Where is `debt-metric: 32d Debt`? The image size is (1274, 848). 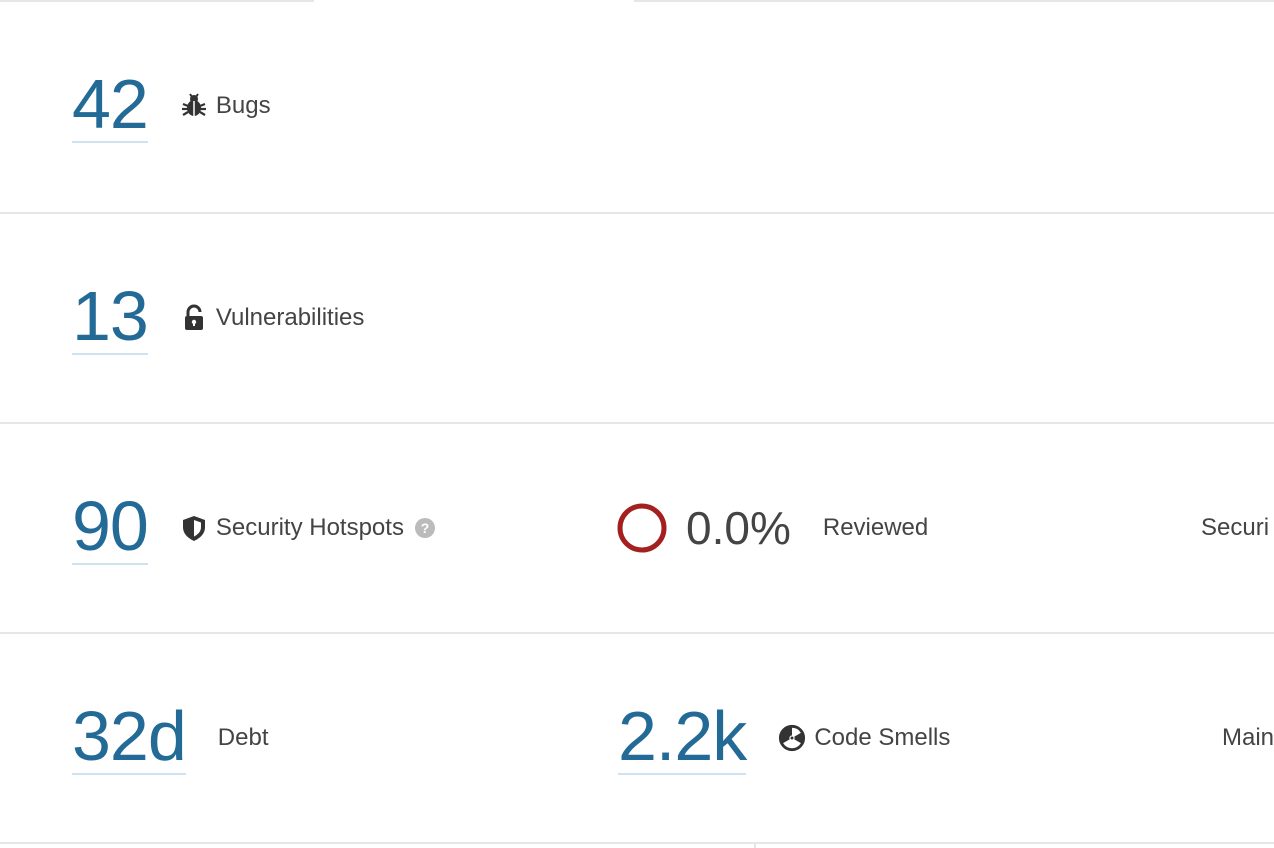 debt-metric: 32d Debt is located at coordinates (170, 738).